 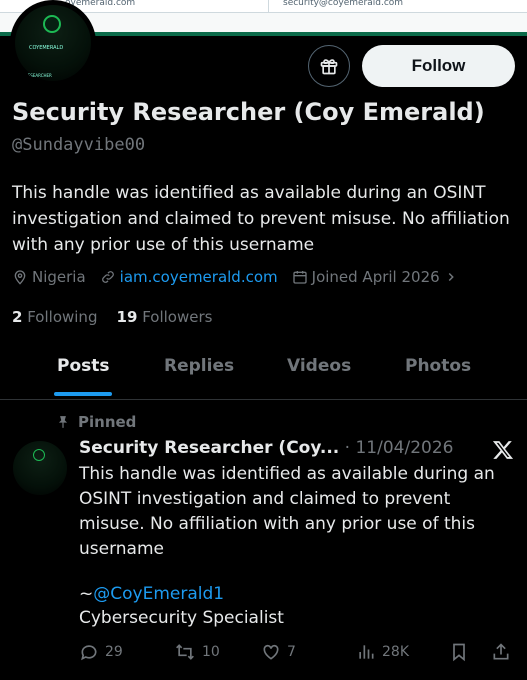 What do you see at coordinates (211, 652) in the screenshot?
I see `retweet-count: 10` at bounding box center [211, 652].